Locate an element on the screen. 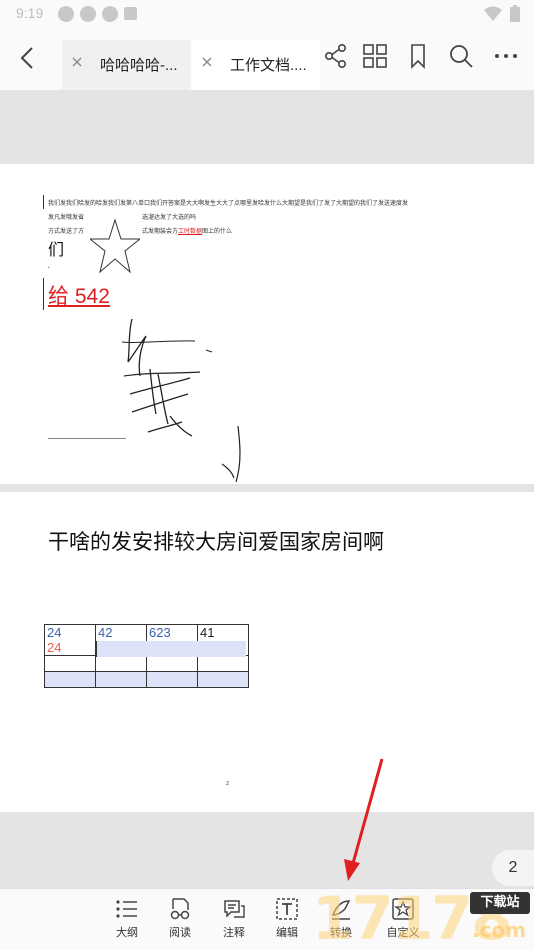  annotate-icon is located at coordinates (234, 909).